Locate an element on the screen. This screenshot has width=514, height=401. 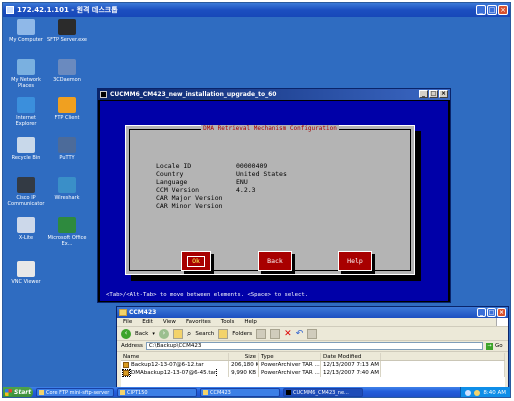
console-minimize-button: _ is located at coordinates (423, 94).